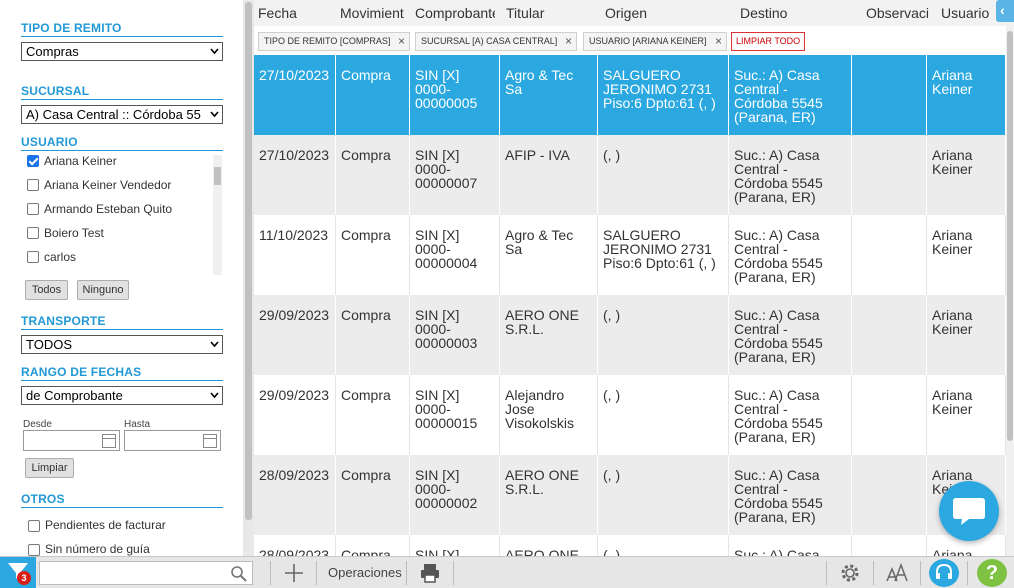 This screenshot has height=588, width=1014. I want to click on rango-fechas-title: RANGO DE FECHAS, so click(81, 372).